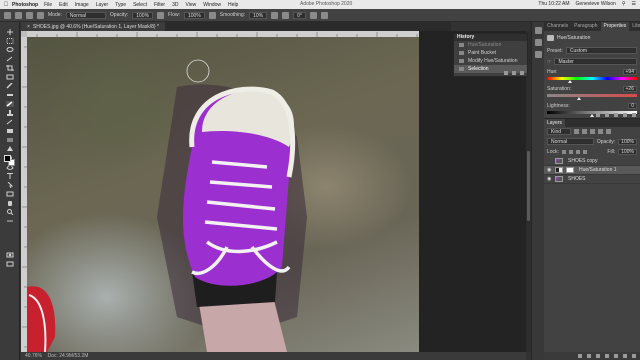 The width and height of the screenshot is (640, 360). What do you see at coordinates (570, 141) in the screenshot?
I see `blend-mode-select: Normal` at bounding box center [570, 141].